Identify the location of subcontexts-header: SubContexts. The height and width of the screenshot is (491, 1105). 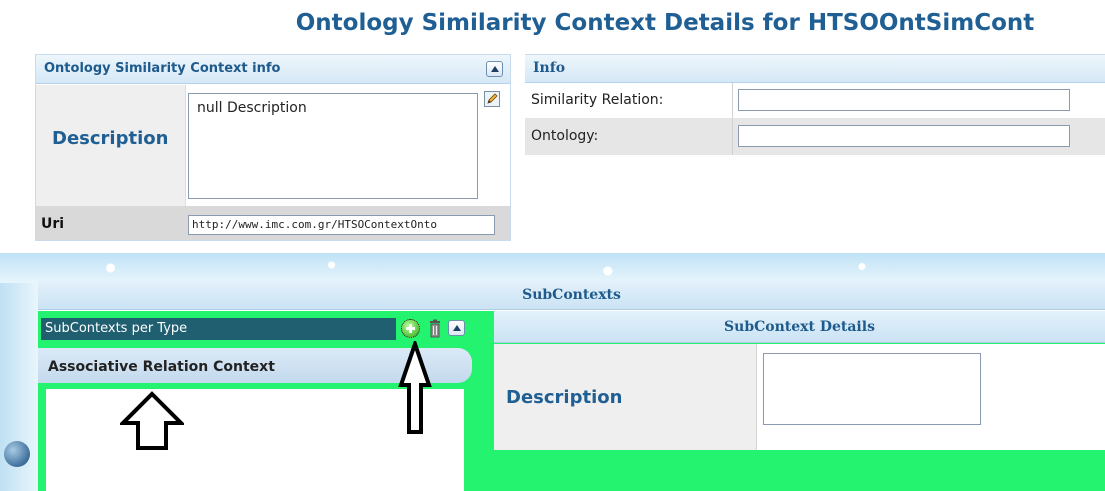
(571, 295).